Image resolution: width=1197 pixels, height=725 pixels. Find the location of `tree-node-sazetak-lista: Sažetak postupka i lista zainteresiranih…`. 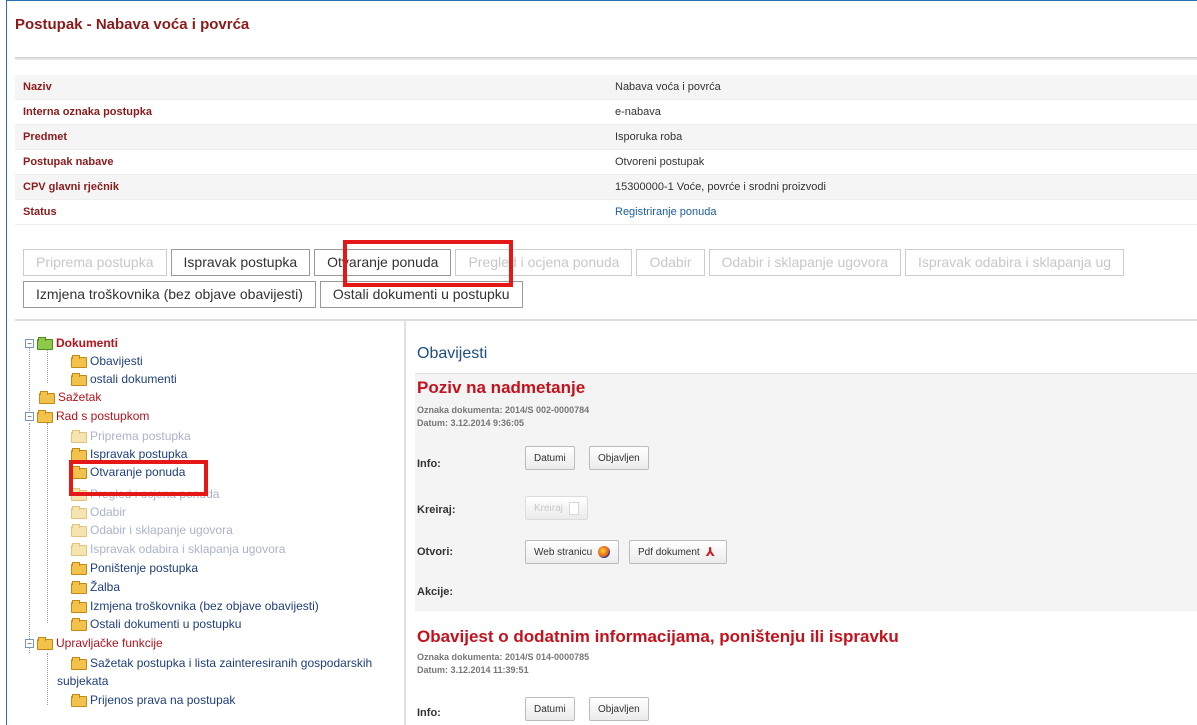

tree-node-sazetak-lista: Sažetak postupka i lista zainteresiranih… is located at coordinates (221, 663).